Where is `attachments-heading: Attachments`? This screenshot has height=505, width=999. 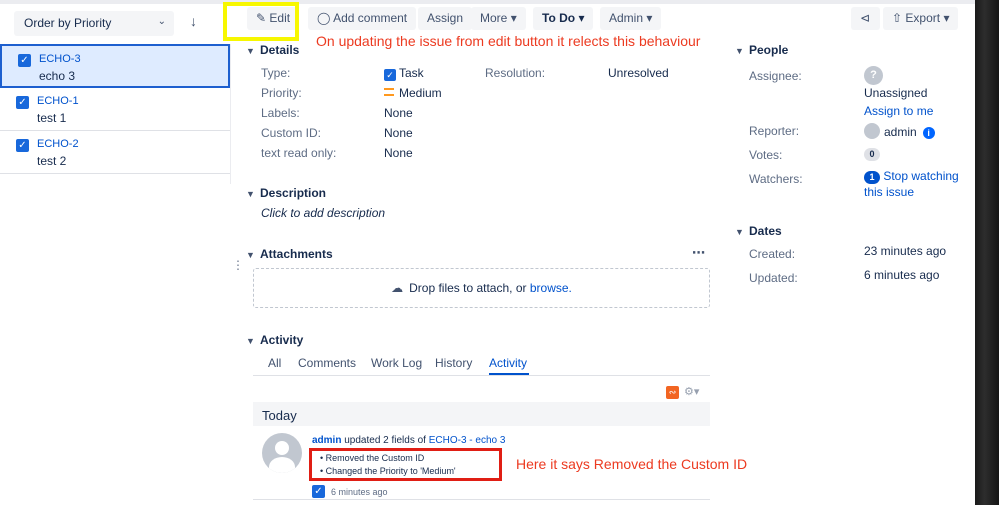
attachments-heading: Attachments is located at coordinates (296, 254).